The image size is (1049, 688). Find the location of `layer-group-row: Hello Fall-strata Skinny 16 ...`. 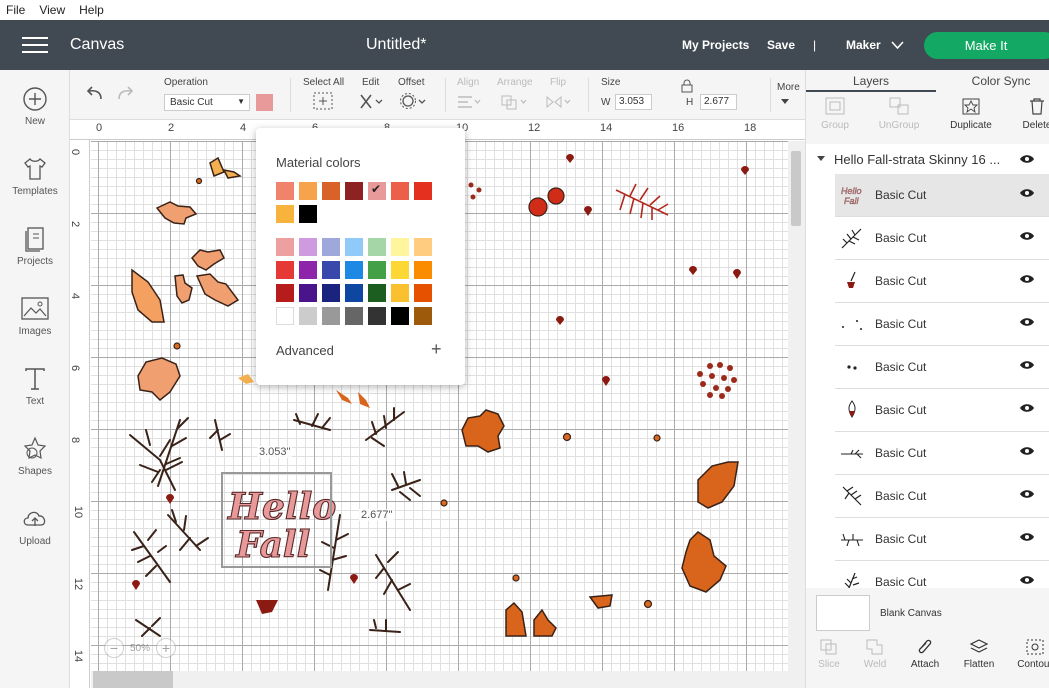

layer-group-row: Hello Fall-strata Skinny 16 ... is located at coordinates (927, 159).